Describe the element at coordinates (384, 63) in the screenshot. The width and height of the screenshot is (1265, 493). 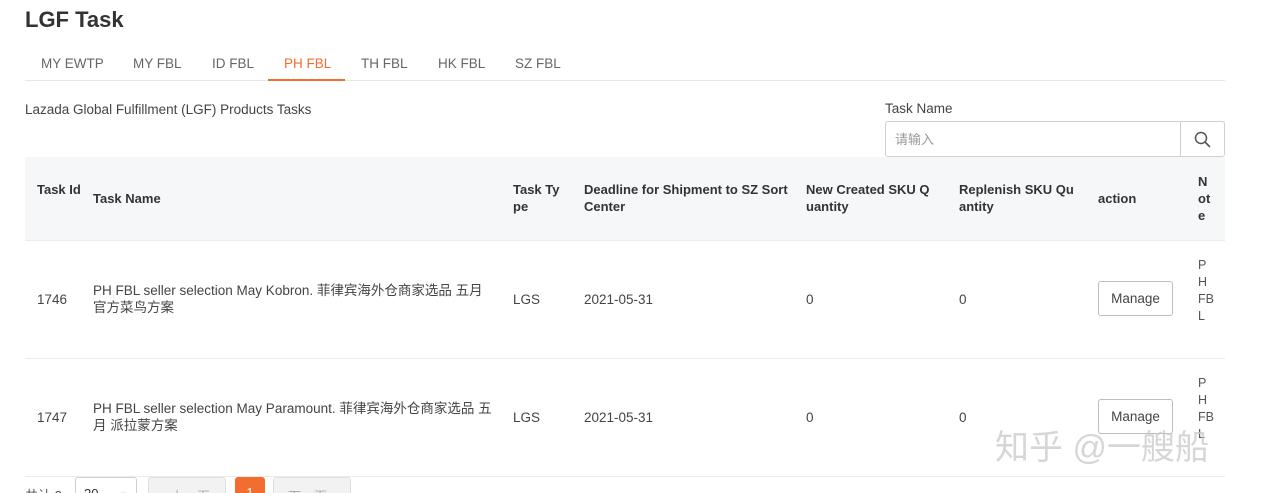
I see `tab-th-fbl: TH FBL` at that location.